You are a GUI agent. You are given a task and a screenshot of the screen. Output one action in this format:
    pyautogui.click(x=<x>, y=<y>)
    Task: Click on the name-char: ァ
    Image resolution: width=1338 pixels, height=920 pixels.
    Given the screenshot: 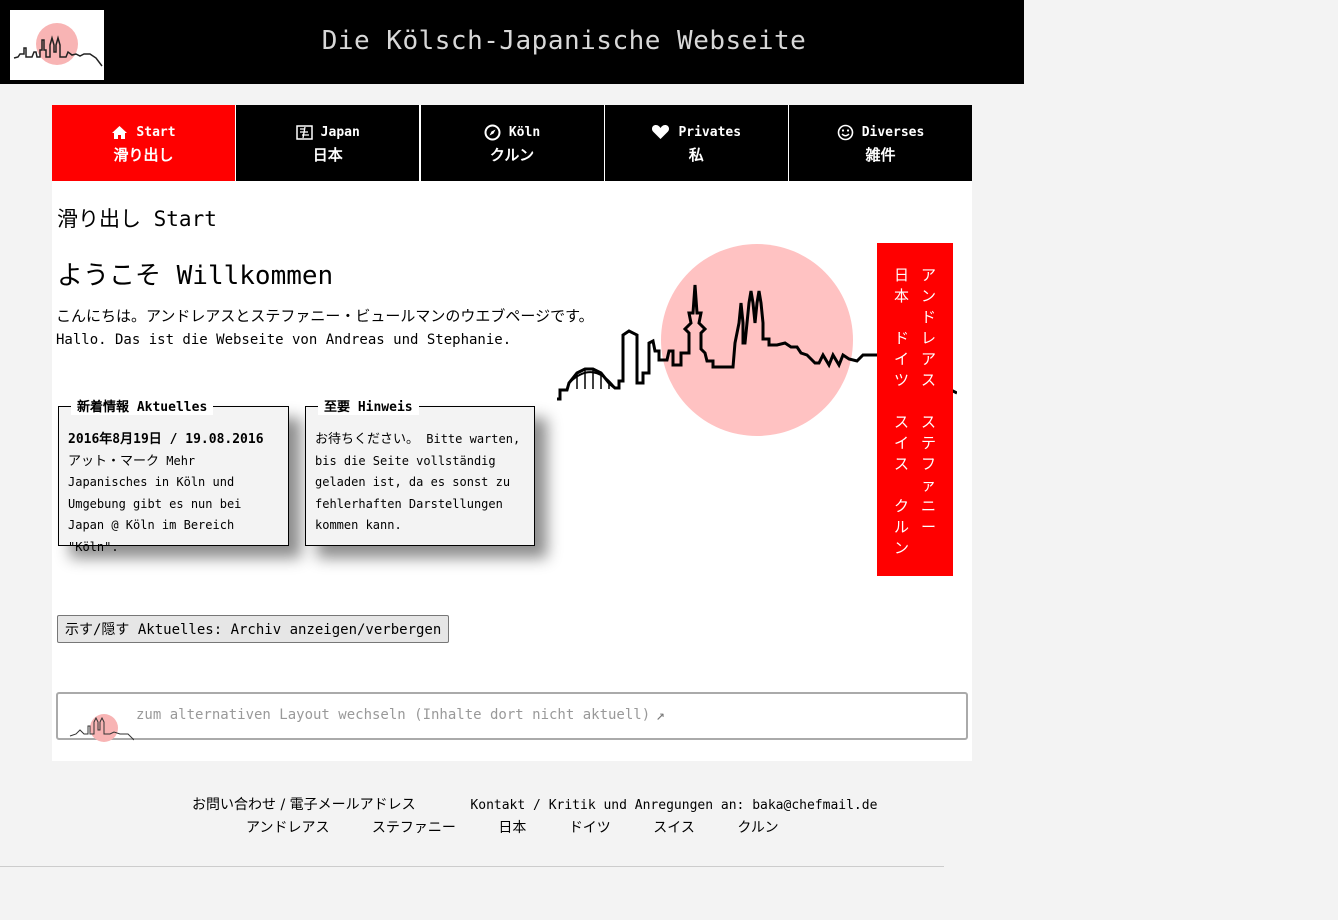 What is the action you would take?
    pyautogui.click(x=929, y=485)
    